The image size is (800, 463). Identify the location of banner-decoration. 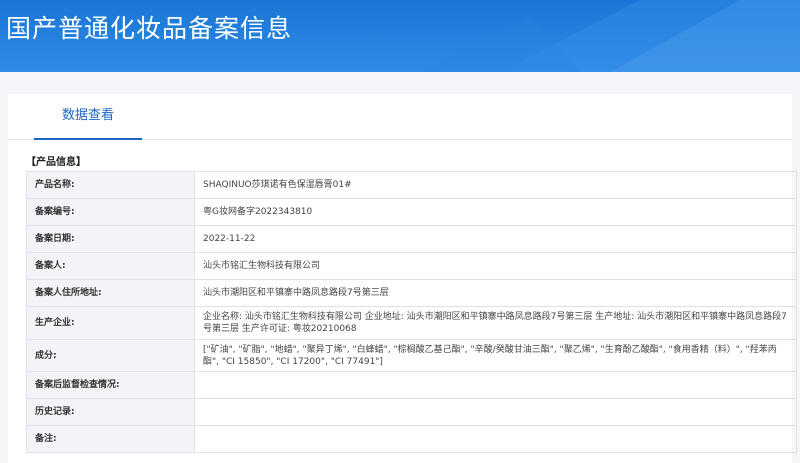
(610, 36).